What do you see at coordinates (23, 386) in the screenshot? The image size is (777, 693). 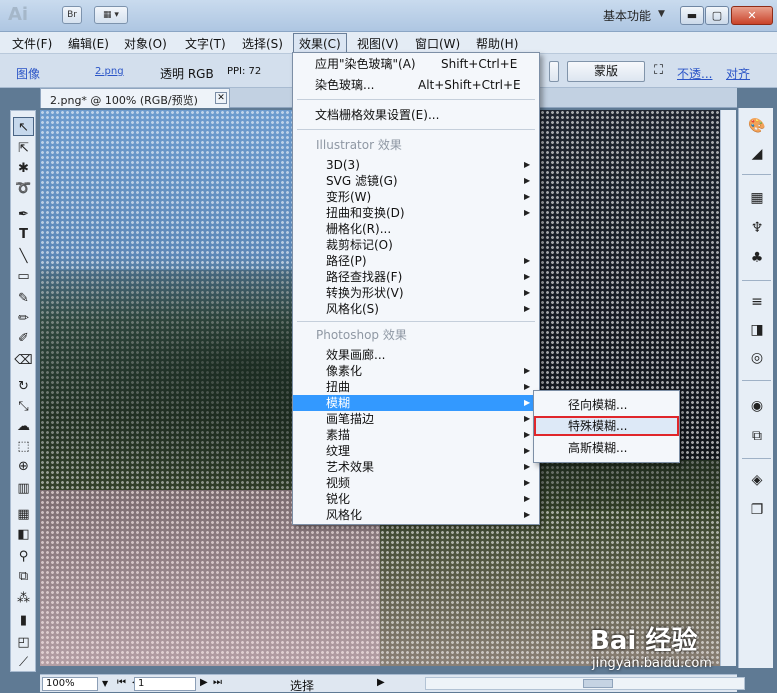 I see `rotate-tool-icon: ↻` at bounding box center [23, 386].